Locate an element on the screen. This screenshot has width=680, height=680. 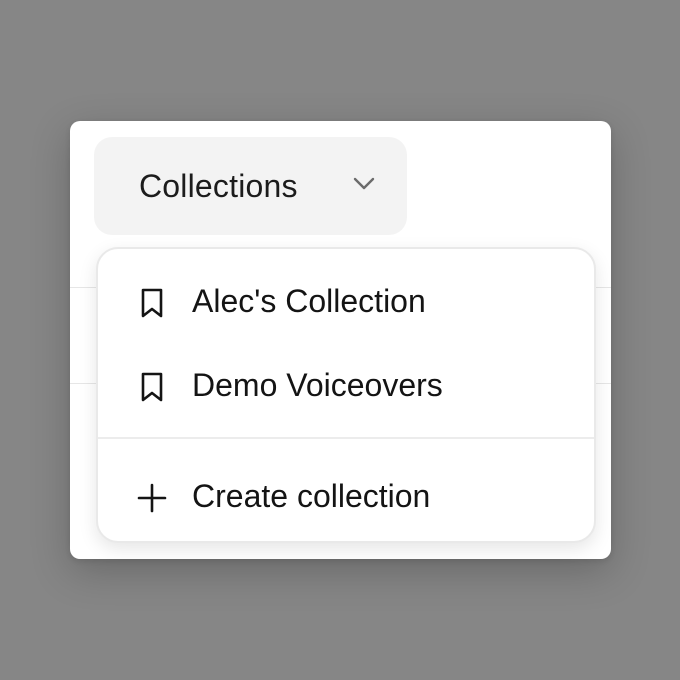
collections-dropdown-label: Collections is located at coordinates (218, 185).